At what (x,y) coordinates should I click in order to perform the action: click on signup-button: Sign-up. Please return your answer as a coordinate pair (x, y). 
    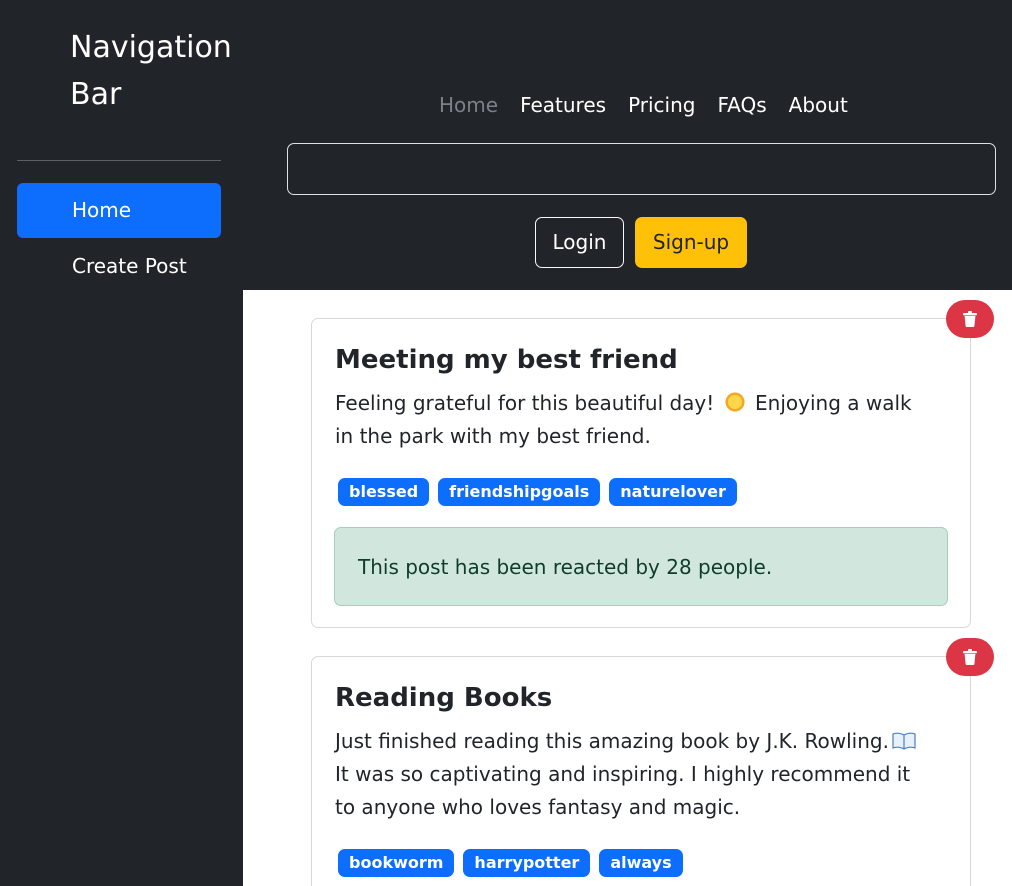
    Looking at the image, I should click on (691, 242).